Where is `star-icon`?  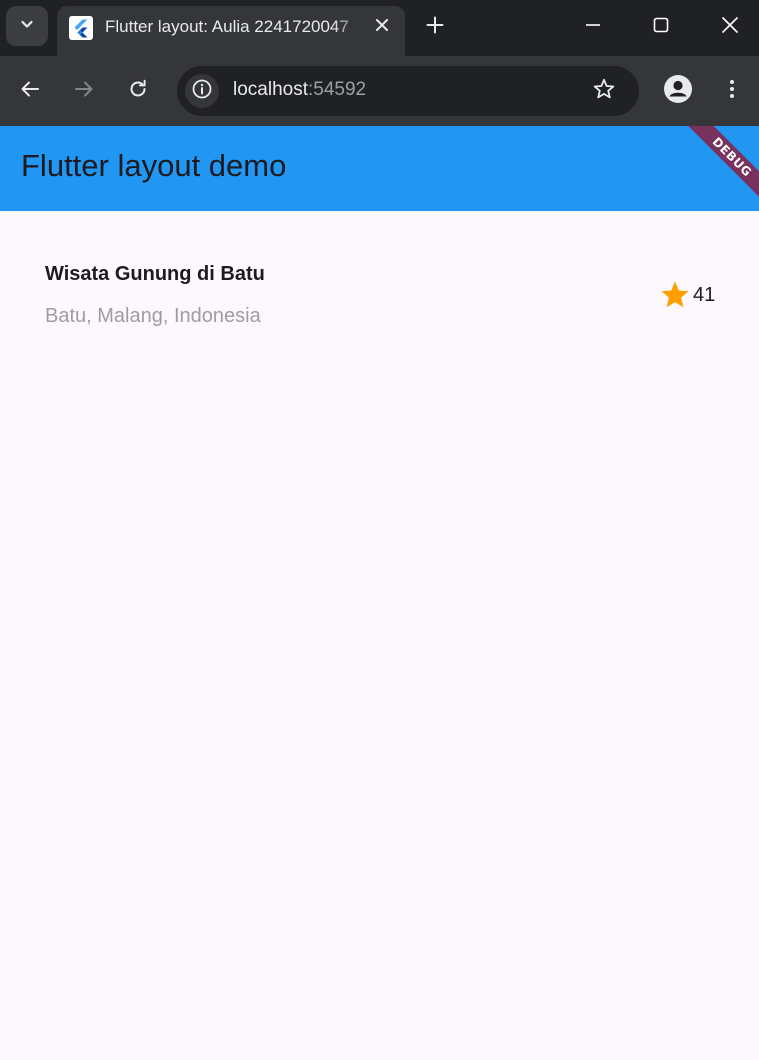 star-icon is located at coordinates (675, 295).